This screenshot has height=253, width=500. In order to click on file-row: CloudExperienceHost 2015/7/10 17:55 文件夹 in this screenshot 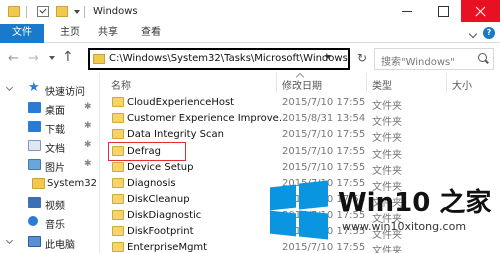, I will do `click(300, 103)`.